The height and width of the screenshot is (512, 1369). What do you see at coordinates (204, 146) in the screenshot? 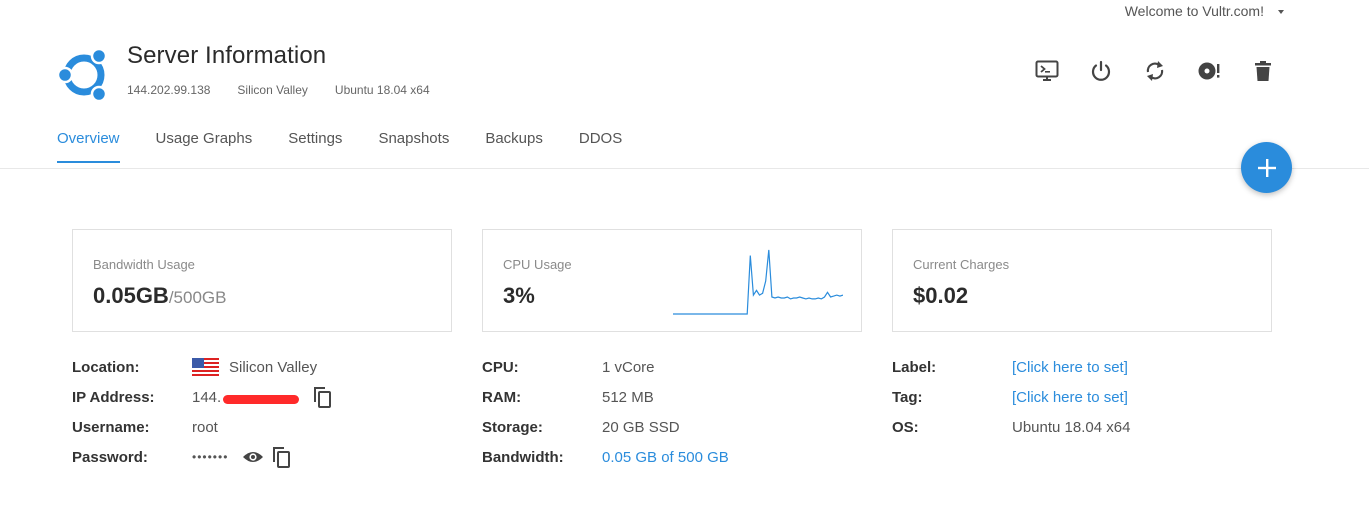
I see `tab-usage-graphs: Usage Graphs` at bounding box center [204, 146].